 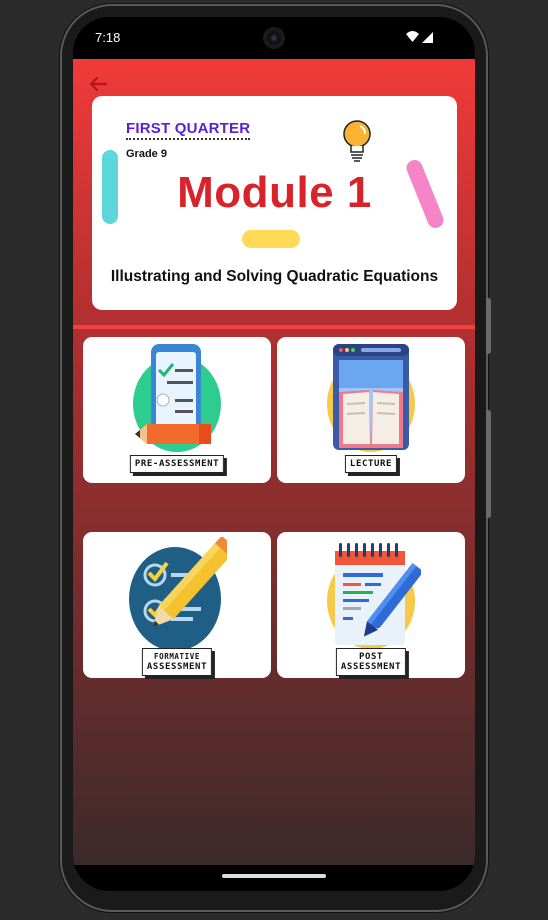 I want to click on front-camera, so click(x=274, y=38).